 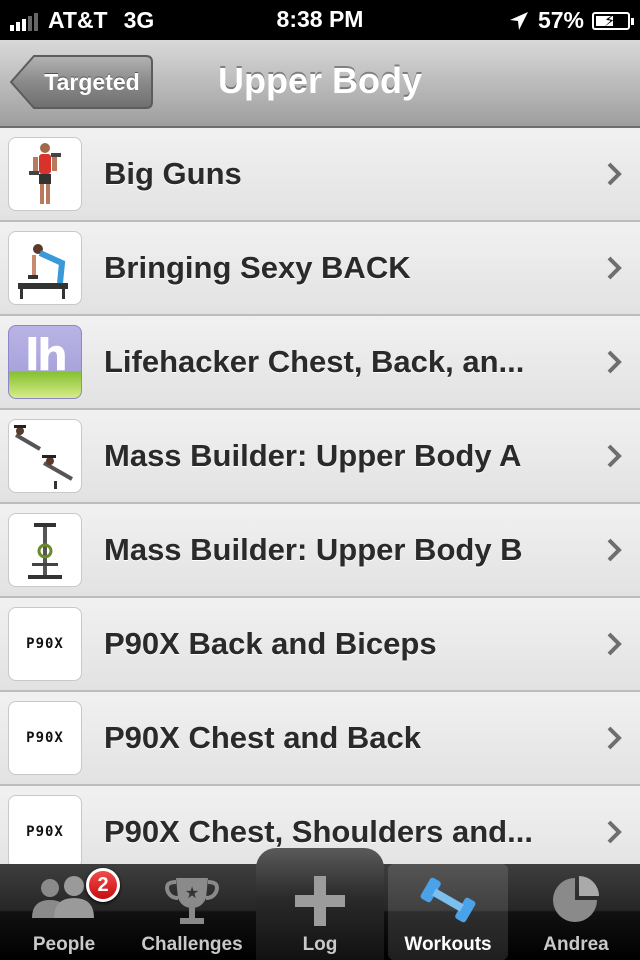 What do you see at coordinates (103, 885) in the screenshot?
I see `notification-badge: 2` at bounding box center [103, 885].